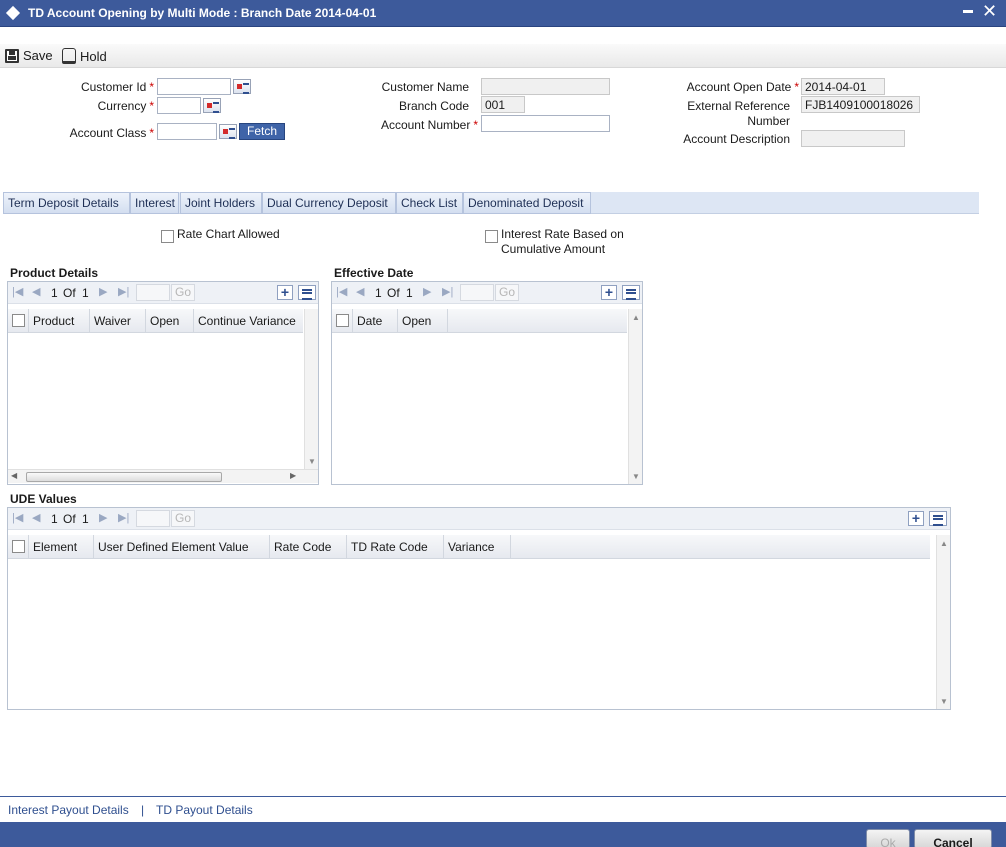 The width and height of the screenshot is (1006, 847). Describe the element at coordinates (228, 234) in the screenshot. I see `rate-chart-allowed-label: Rate Chart Allowed` at that location.